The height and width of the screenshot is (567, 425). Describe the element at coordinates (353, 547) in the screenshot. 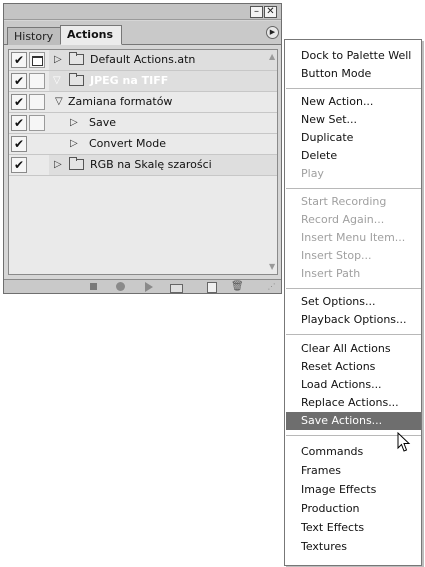

I see `menu-item-textures: Textures` at that location.